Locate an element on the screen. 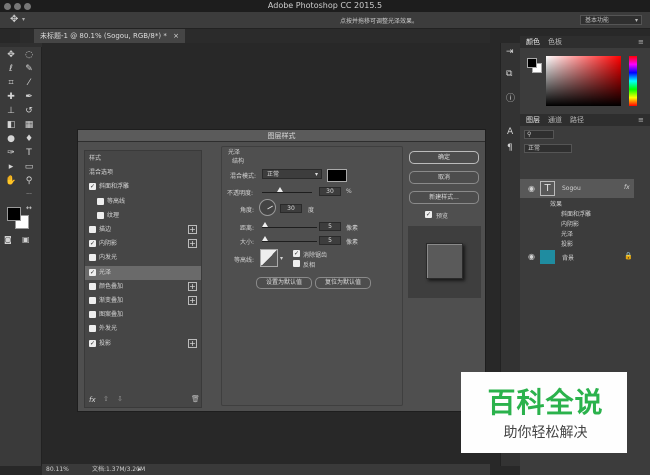 Image resolution: width=650 pixels, height=475 pixels. style-row: 混合选项 is located at coordinates (143, 173).